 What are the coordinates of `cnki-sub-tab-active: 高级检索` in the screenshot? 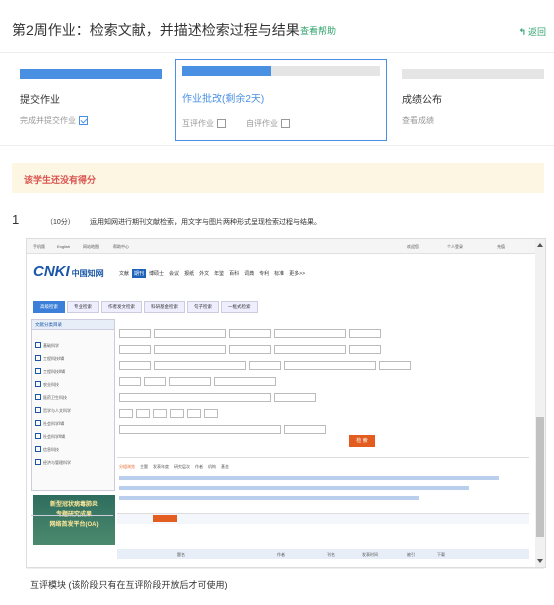 It's located at (49, 307).